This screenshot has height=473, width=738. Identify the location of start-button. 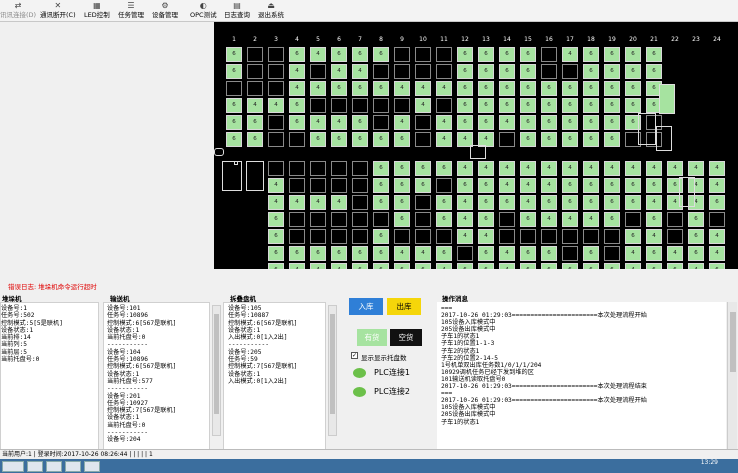
(13, 466).